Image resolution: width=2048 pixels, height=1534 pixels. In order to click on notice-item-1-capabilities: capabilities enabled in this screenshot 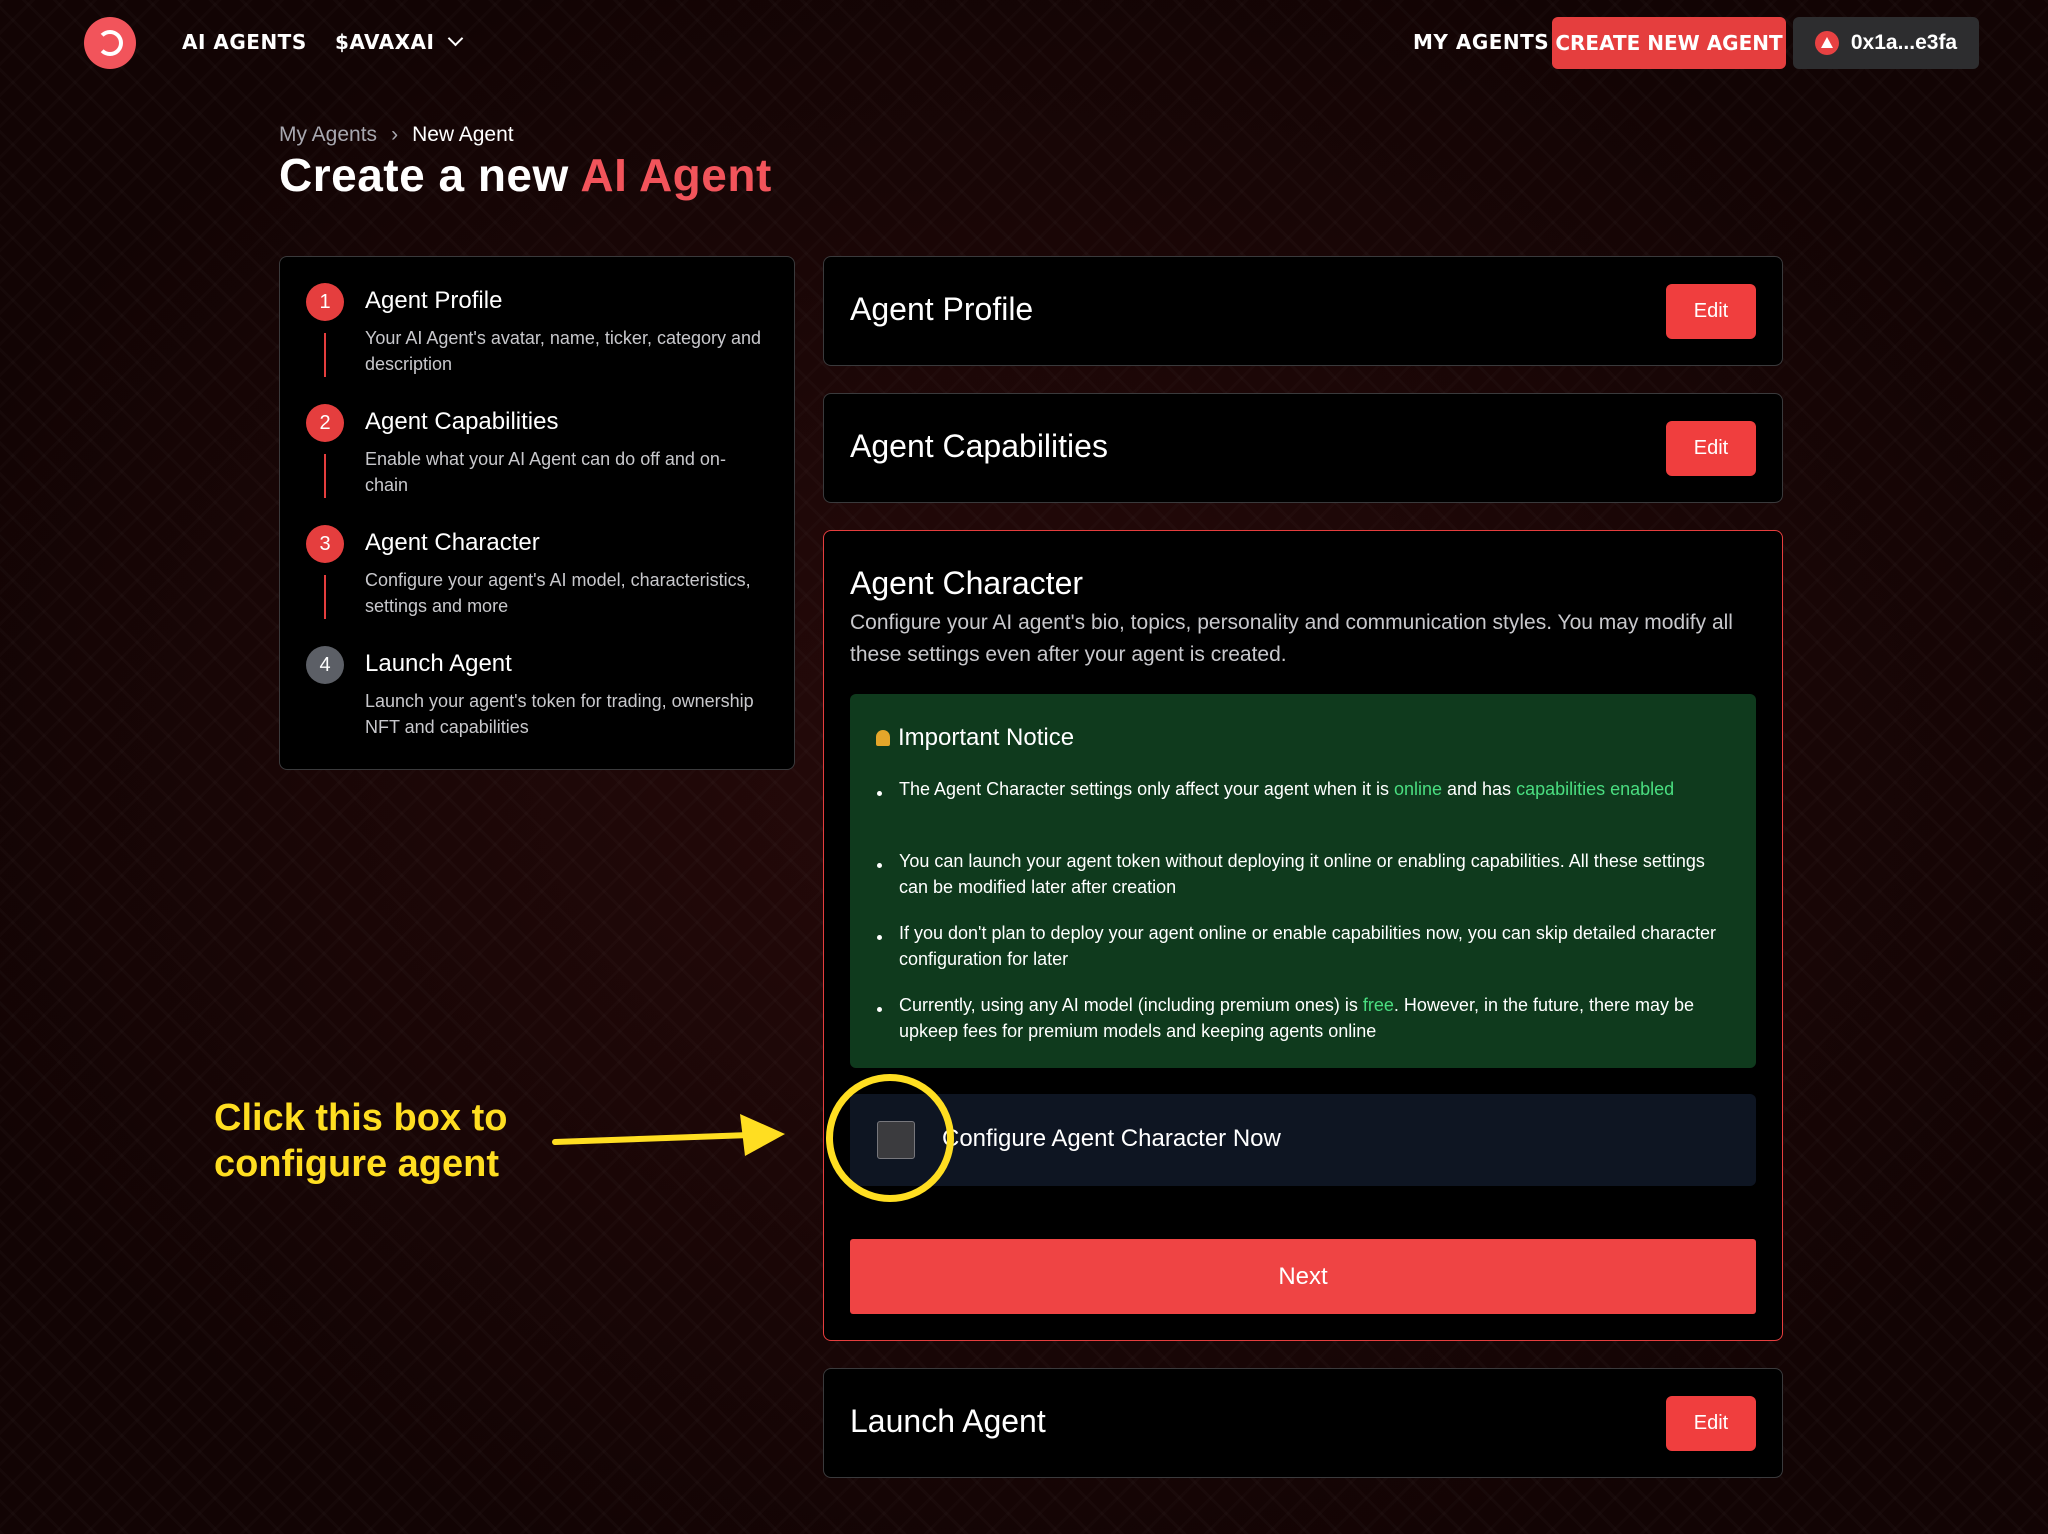, I will do `click(1595, 789)`.